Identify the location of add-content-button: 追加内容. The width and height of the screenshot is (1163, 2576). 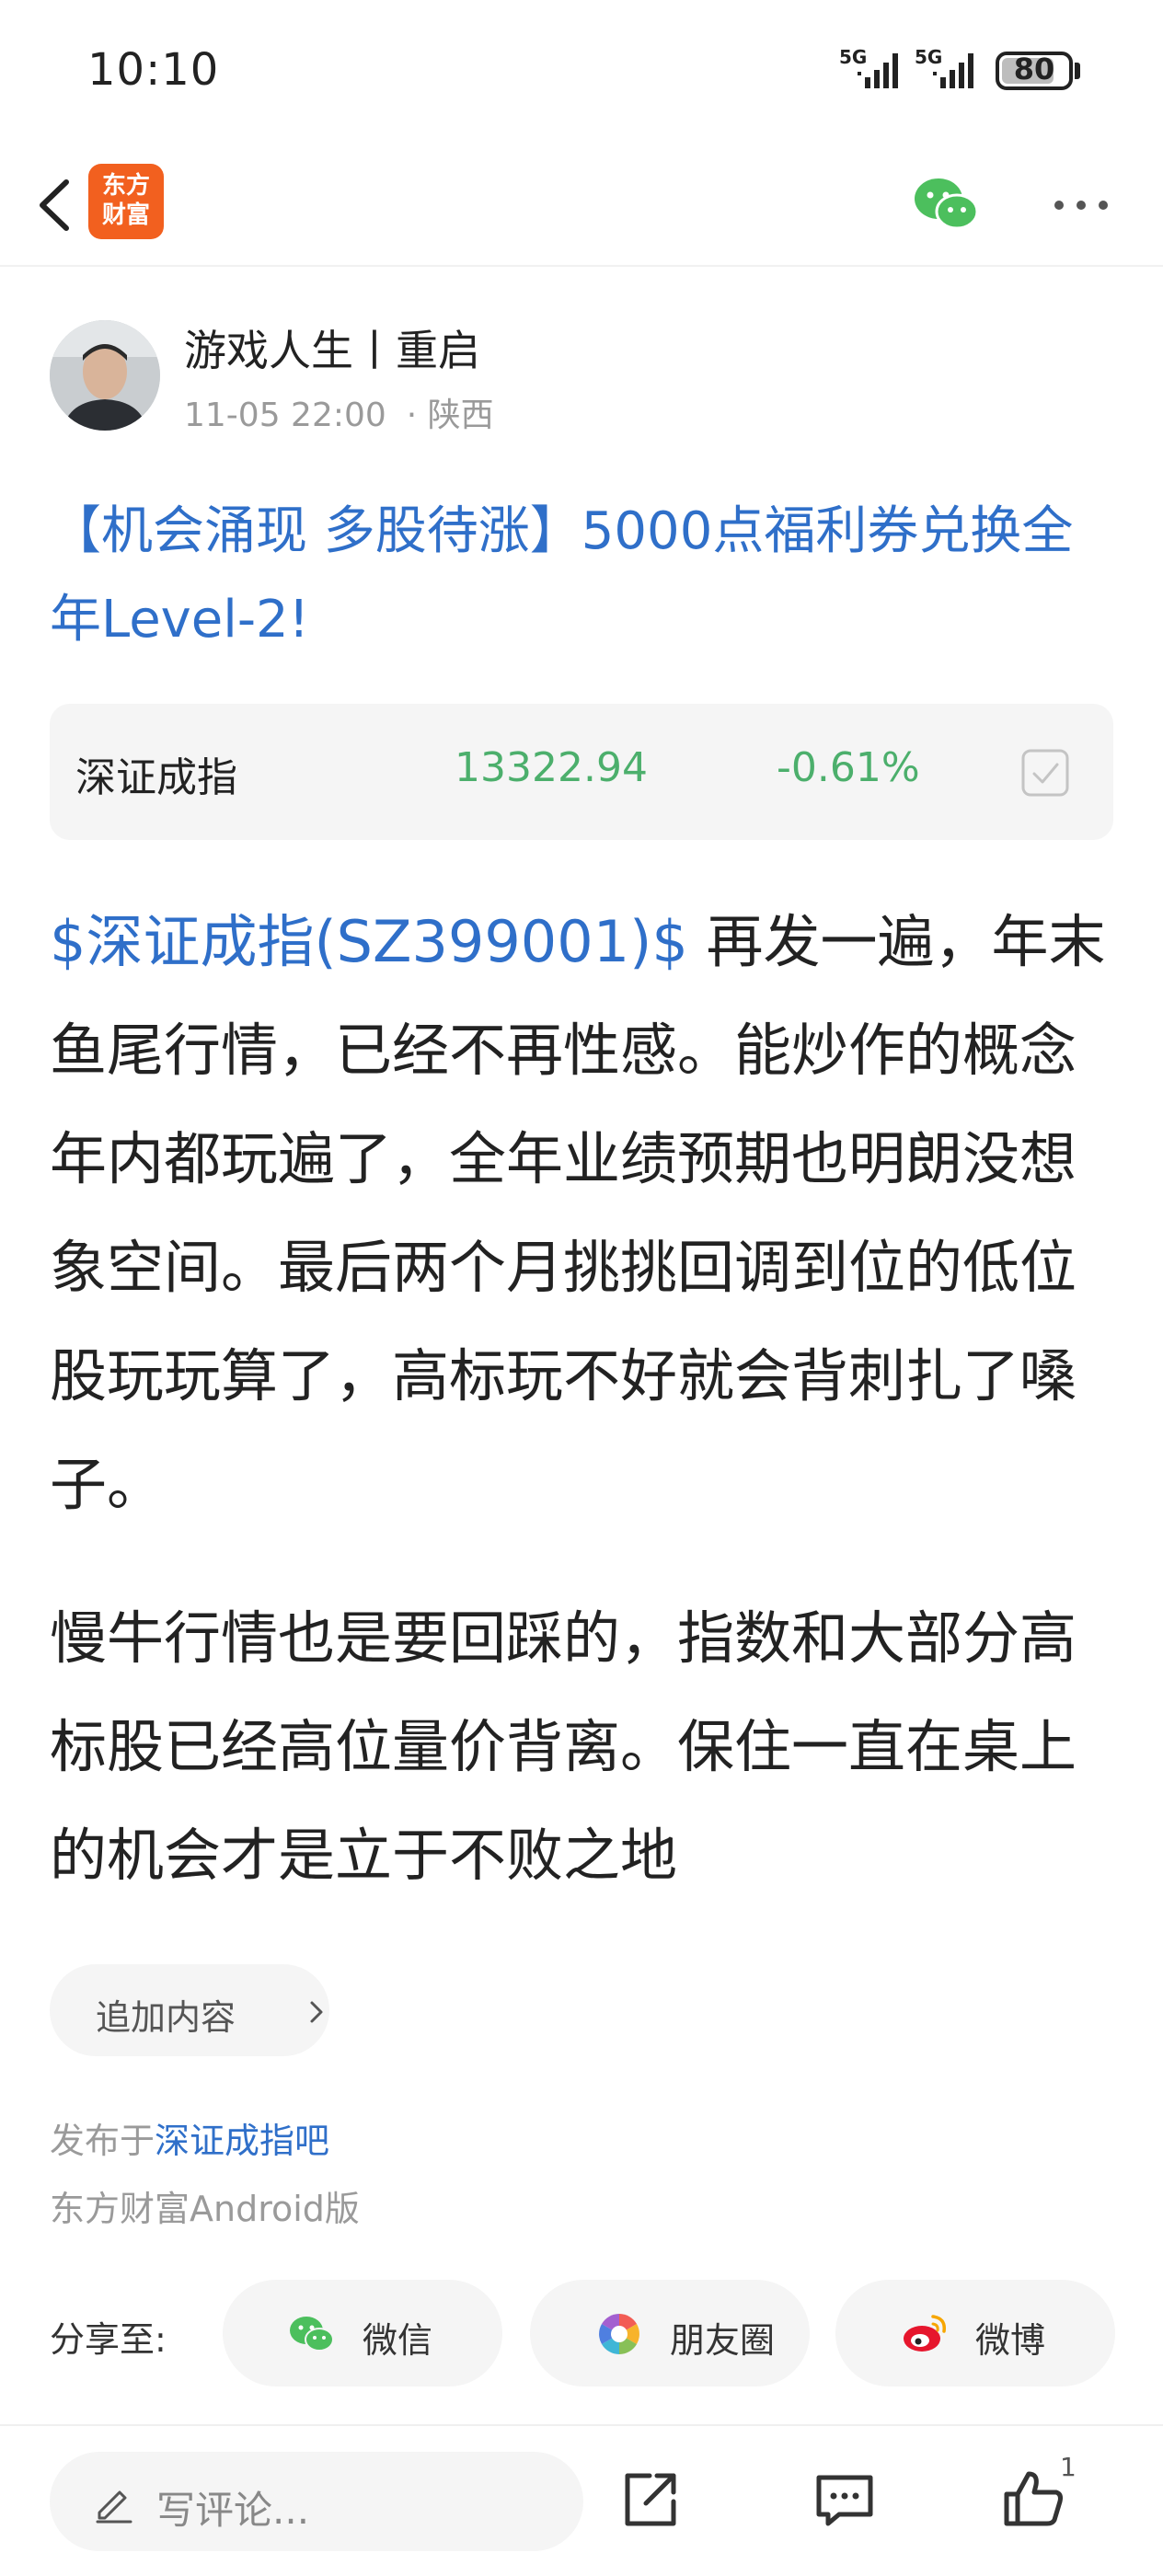
(190, 2010).